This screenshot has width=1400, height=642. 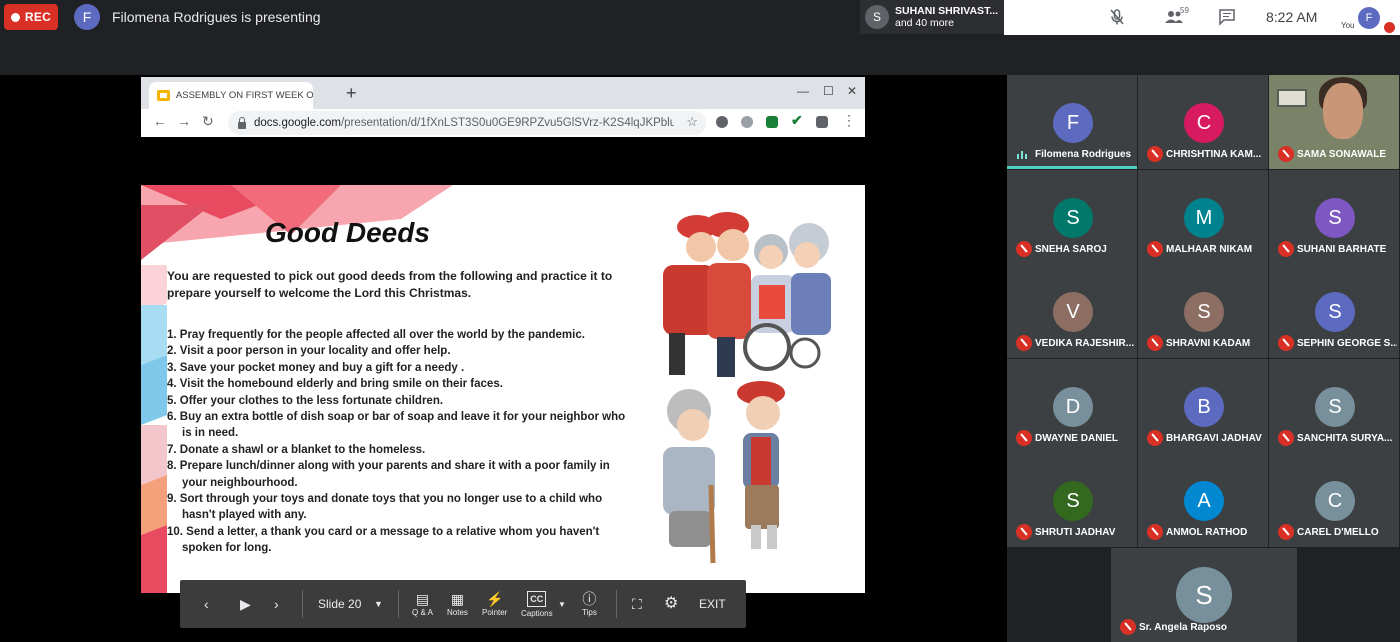 I want to click on participant-tile: S SUHANI BARHATE, so click(x=1334, y=217).